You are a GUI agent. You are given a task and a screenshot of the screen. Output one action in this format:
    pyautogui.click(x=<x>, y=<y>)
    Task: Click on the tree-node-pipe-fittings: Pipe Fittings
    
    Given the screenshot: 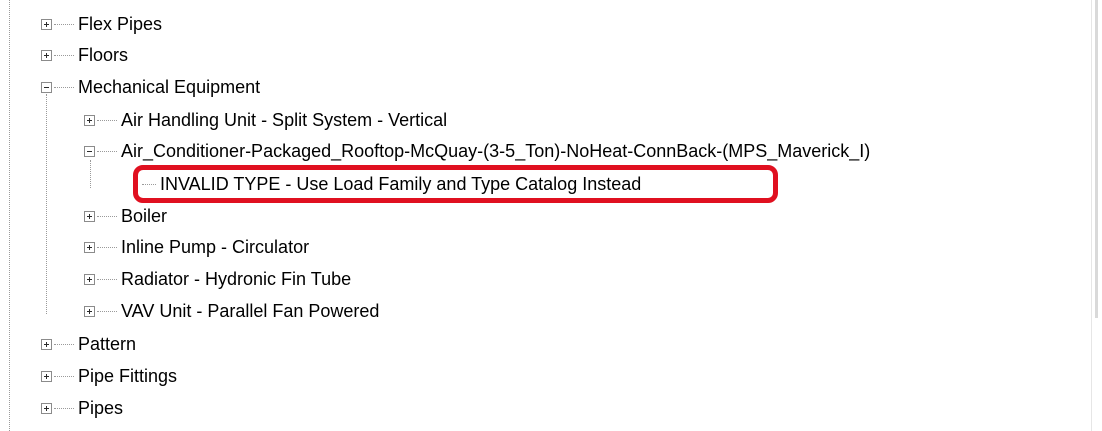 What is the action you would take?
    pyautogui.click(x=109, y=376)
    